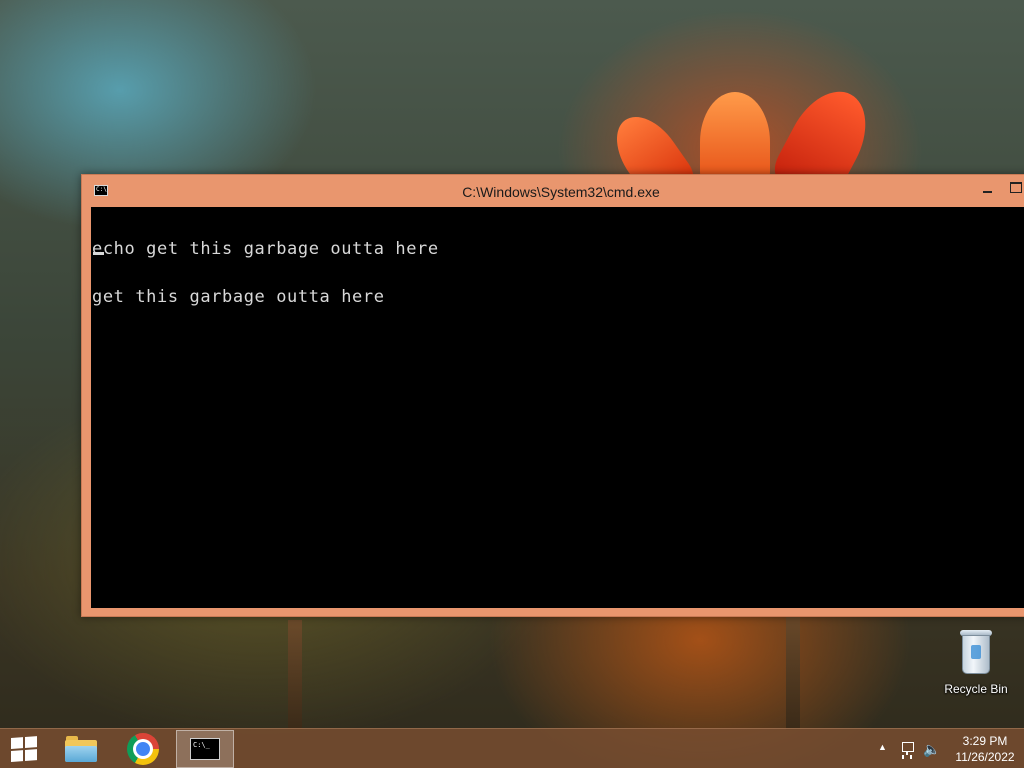 Image resolution: width=1024 pixels, height=768 pixels. What do you see at coordinates (561, 192) in the screenshot?
I see `window-title: C:\Windows\System32\cmd.exe` at bounding box center [561, 192].